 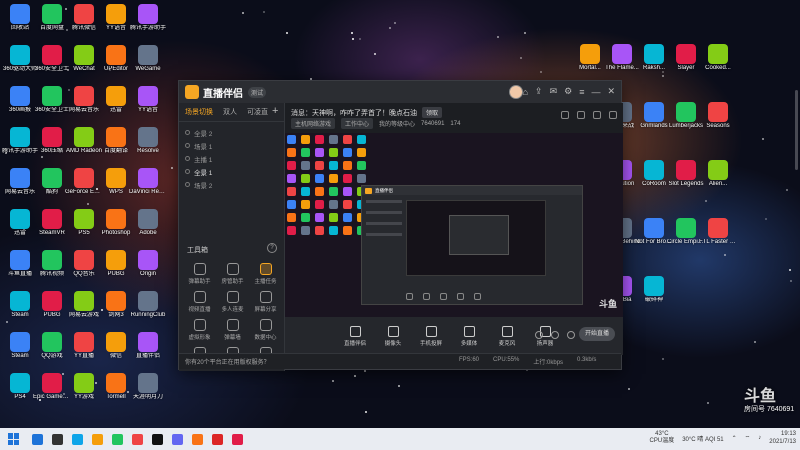 What do you see at coordinates (611, 91) in the screenshot?
I see `close-icon: ✕` at bounding box center [611, 91].